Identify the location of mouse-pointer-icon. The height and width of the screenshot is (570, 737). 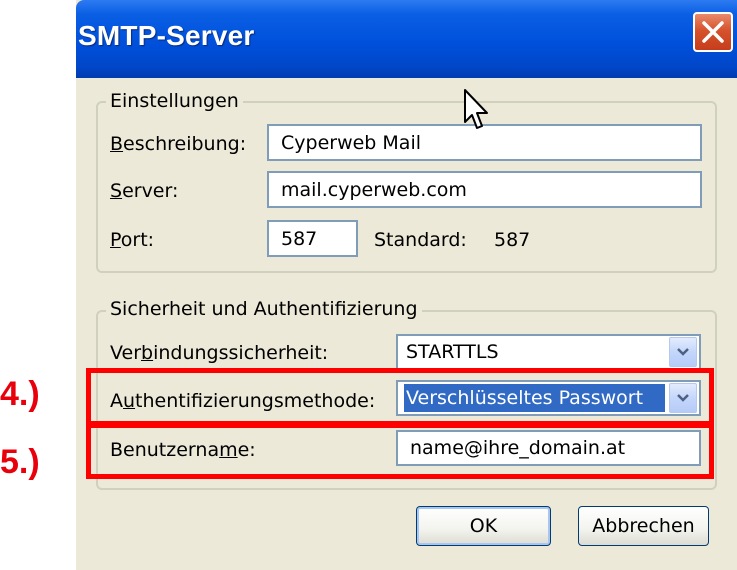
(476, 109).